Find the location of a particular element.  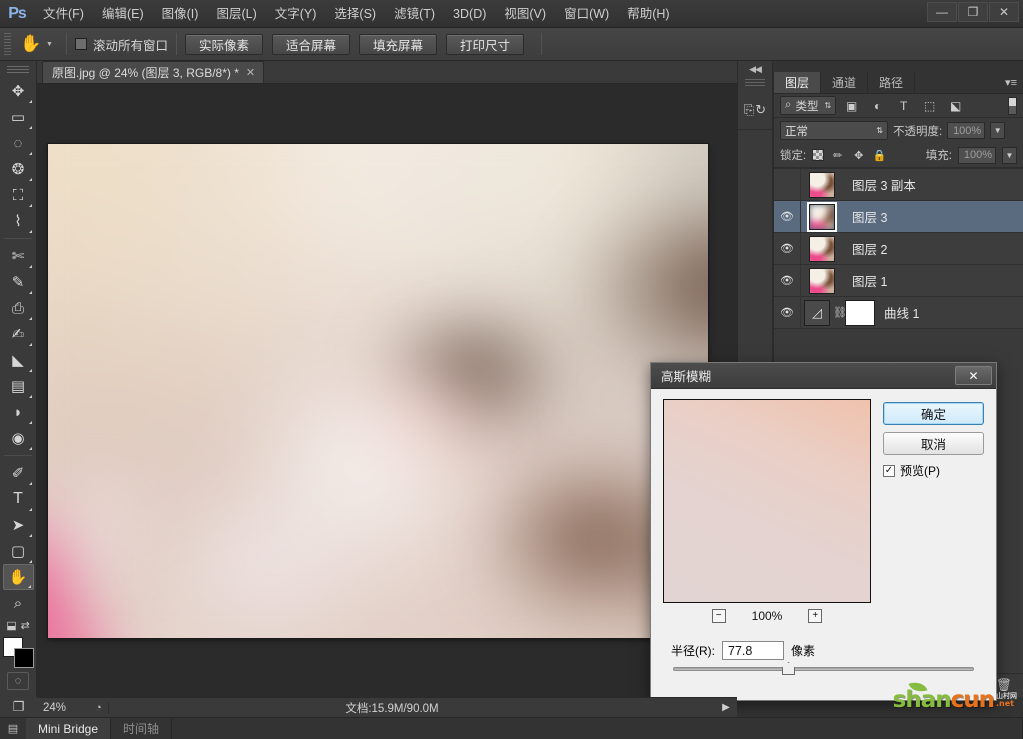

lock-position-icon: ✥ is located at coordinates (858, 155).